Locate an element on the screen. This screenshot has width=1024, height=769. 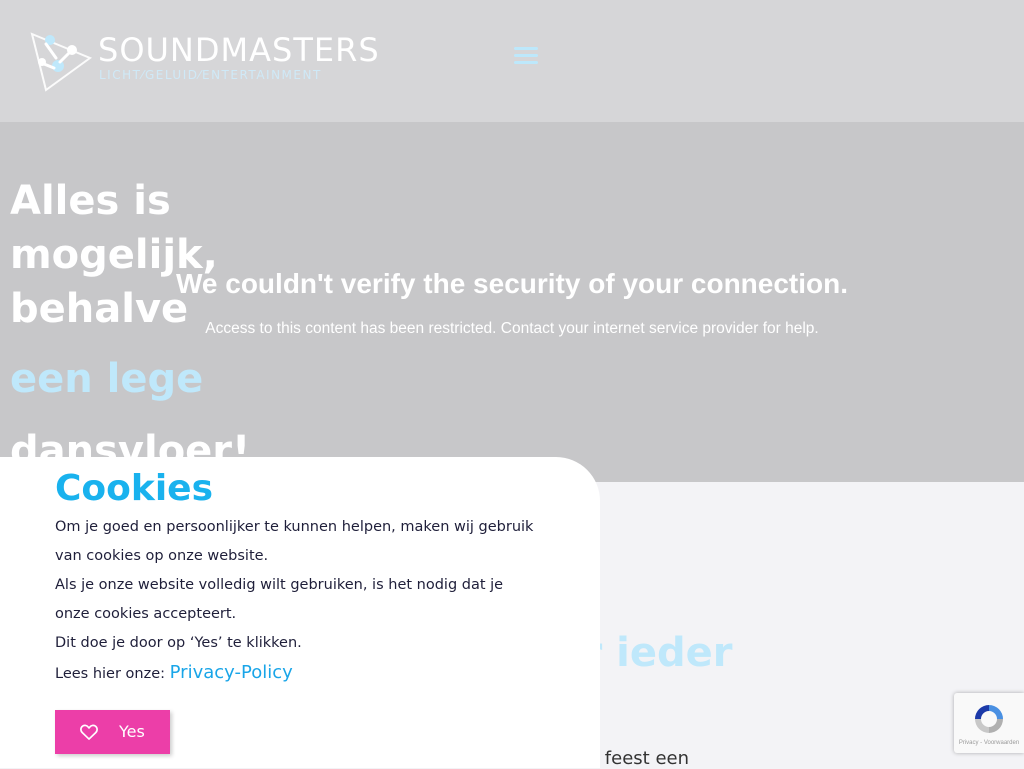
brand-tagline: LICHT⁄GELUID⁄ENTERTAINMENT is located at coordinates (210, 75).